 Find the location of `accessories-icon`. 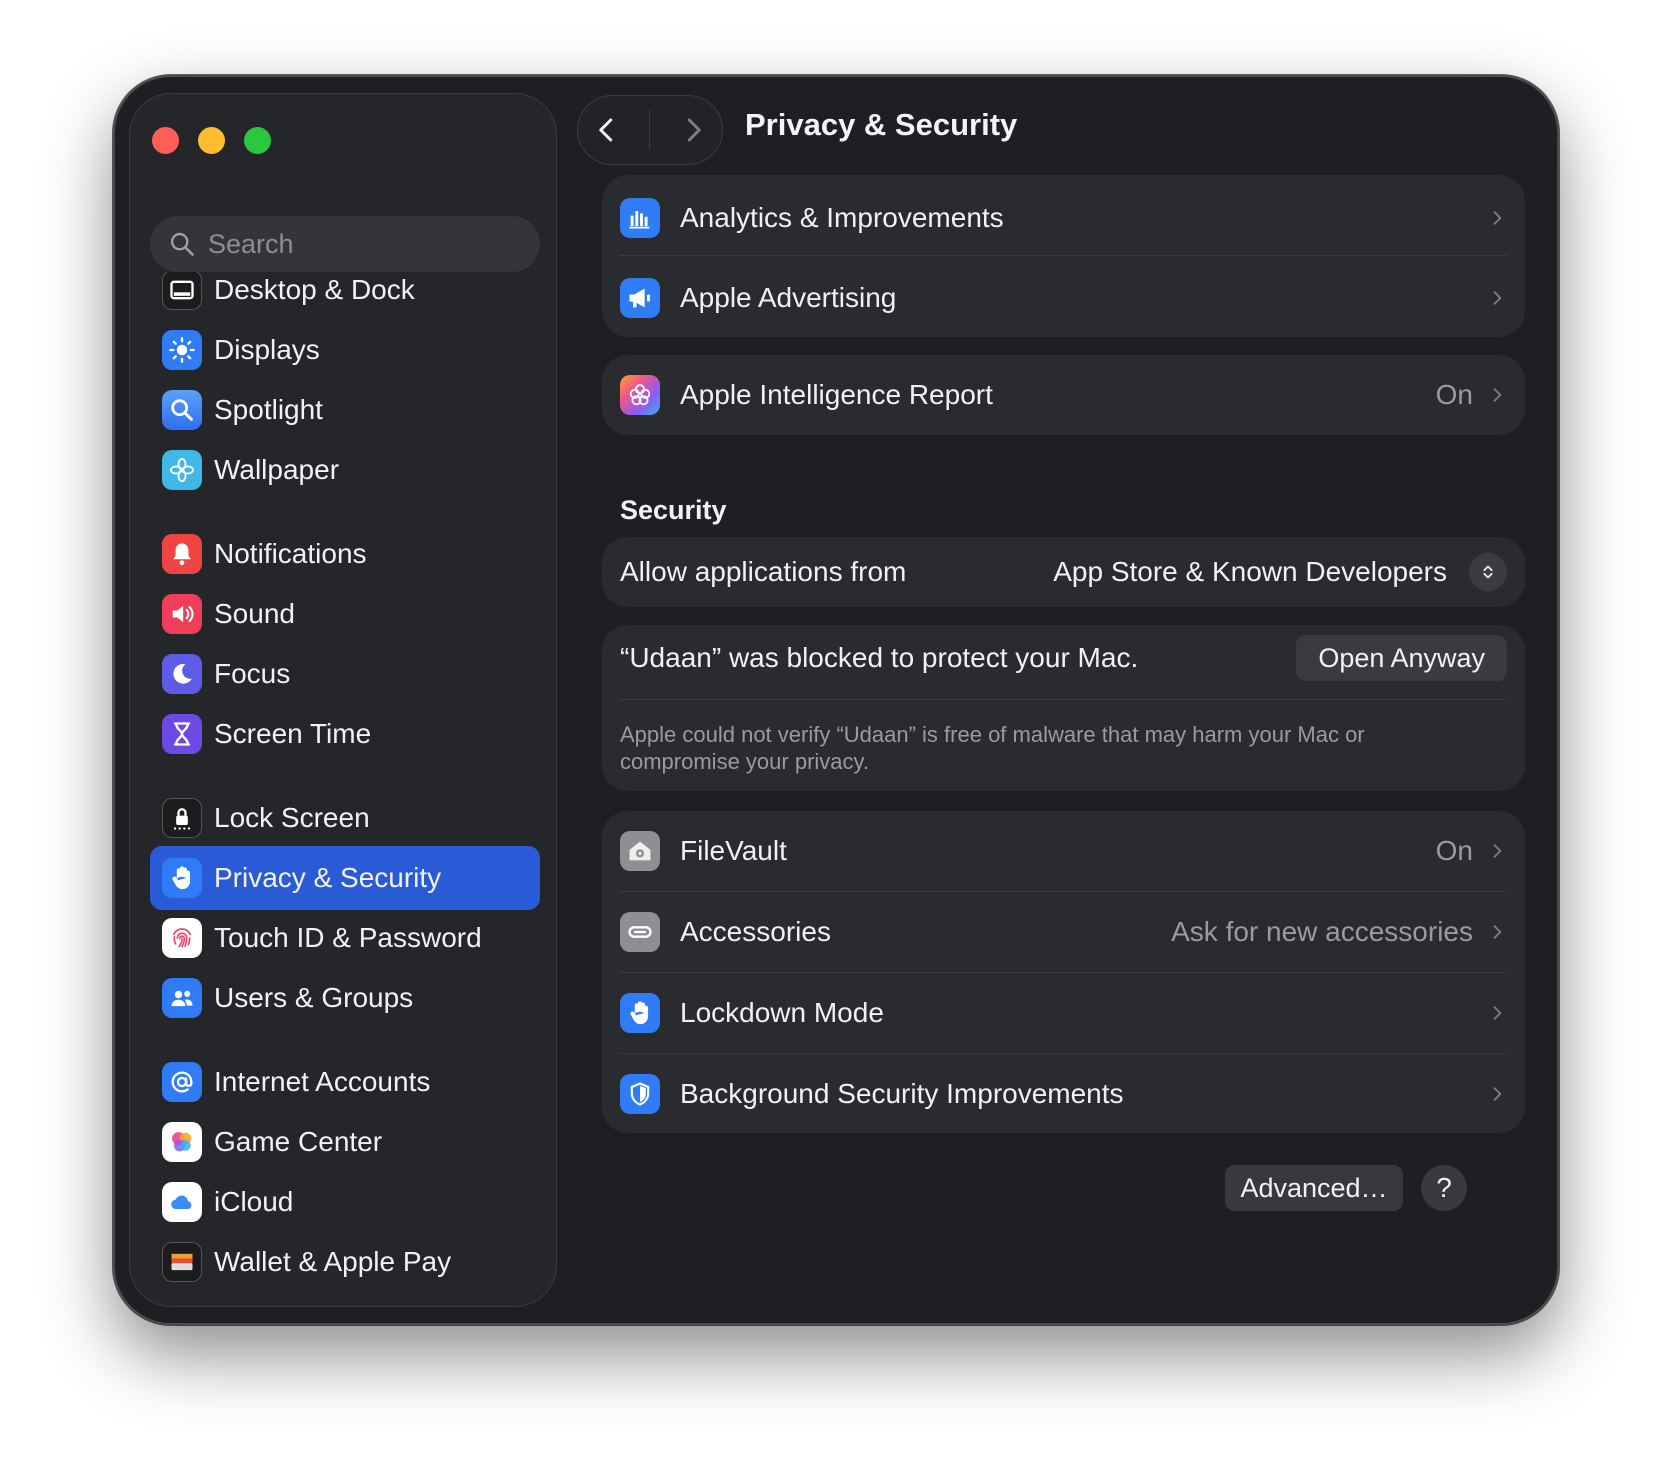

accessories-icon is located at coordinates (640, 932).